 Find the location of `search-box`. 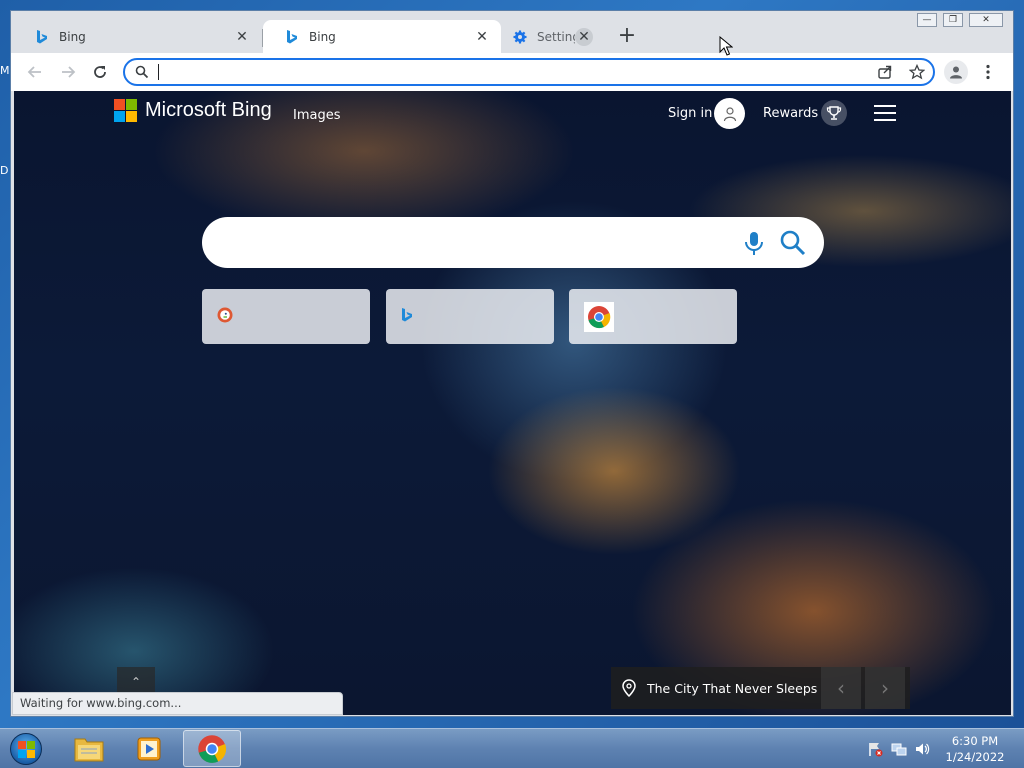

search-box is located at coordinates (513, 242).